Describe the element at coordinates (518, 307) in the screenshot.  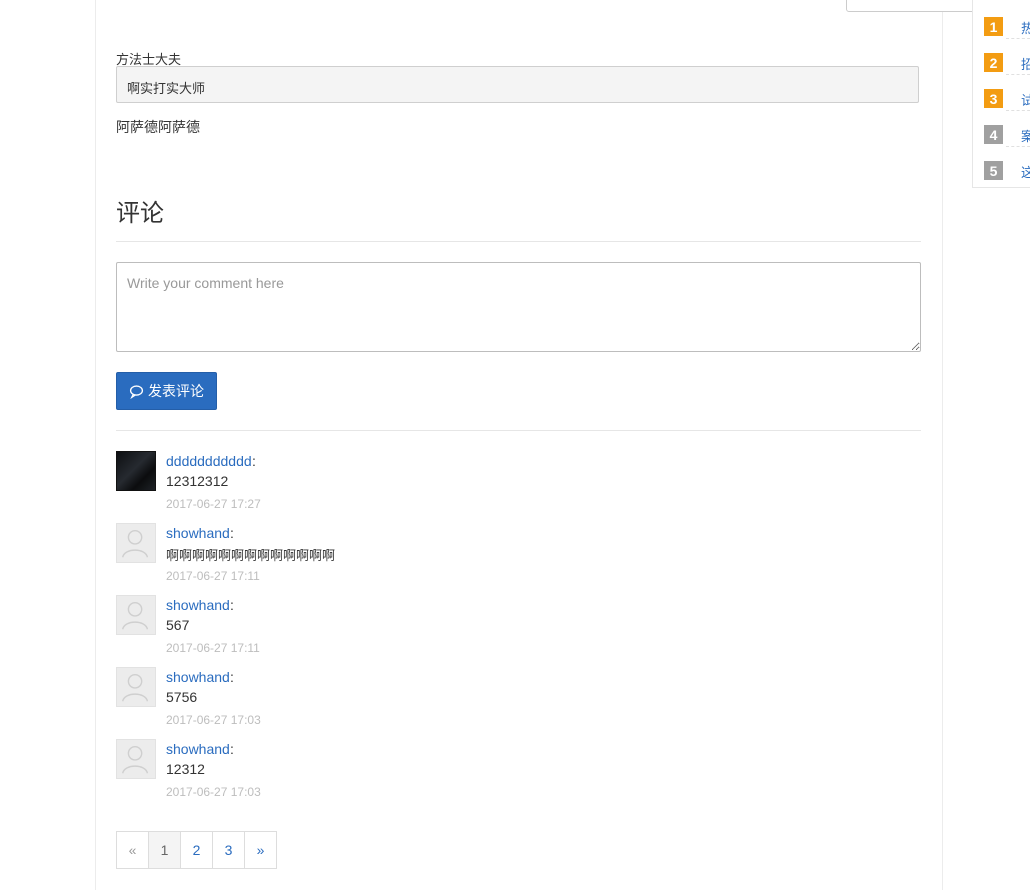
I see `comment-textarea` at that location.